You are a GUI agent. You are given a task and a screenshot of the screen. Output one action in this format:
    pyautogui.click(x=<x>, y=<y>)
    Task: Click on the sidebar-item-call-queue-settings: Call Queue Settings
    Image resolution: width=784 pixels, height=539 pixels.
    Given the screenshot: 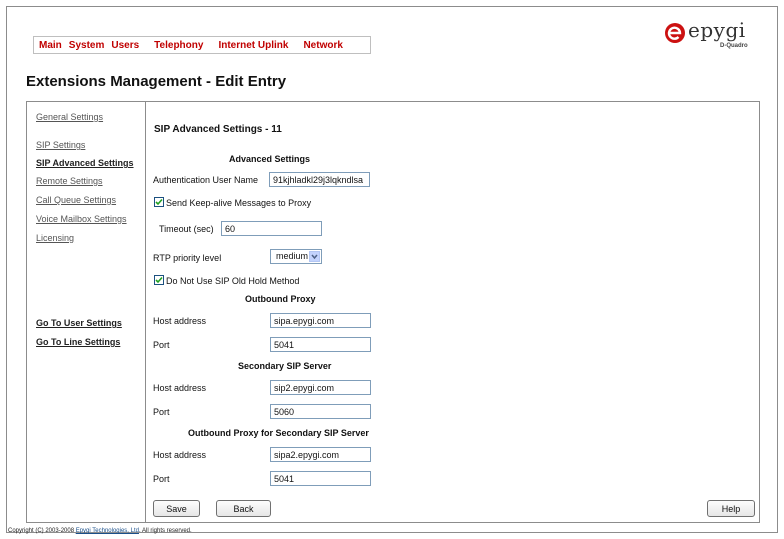 What is the action you would take?
    pyautogui.click(x=76, y=200)
    